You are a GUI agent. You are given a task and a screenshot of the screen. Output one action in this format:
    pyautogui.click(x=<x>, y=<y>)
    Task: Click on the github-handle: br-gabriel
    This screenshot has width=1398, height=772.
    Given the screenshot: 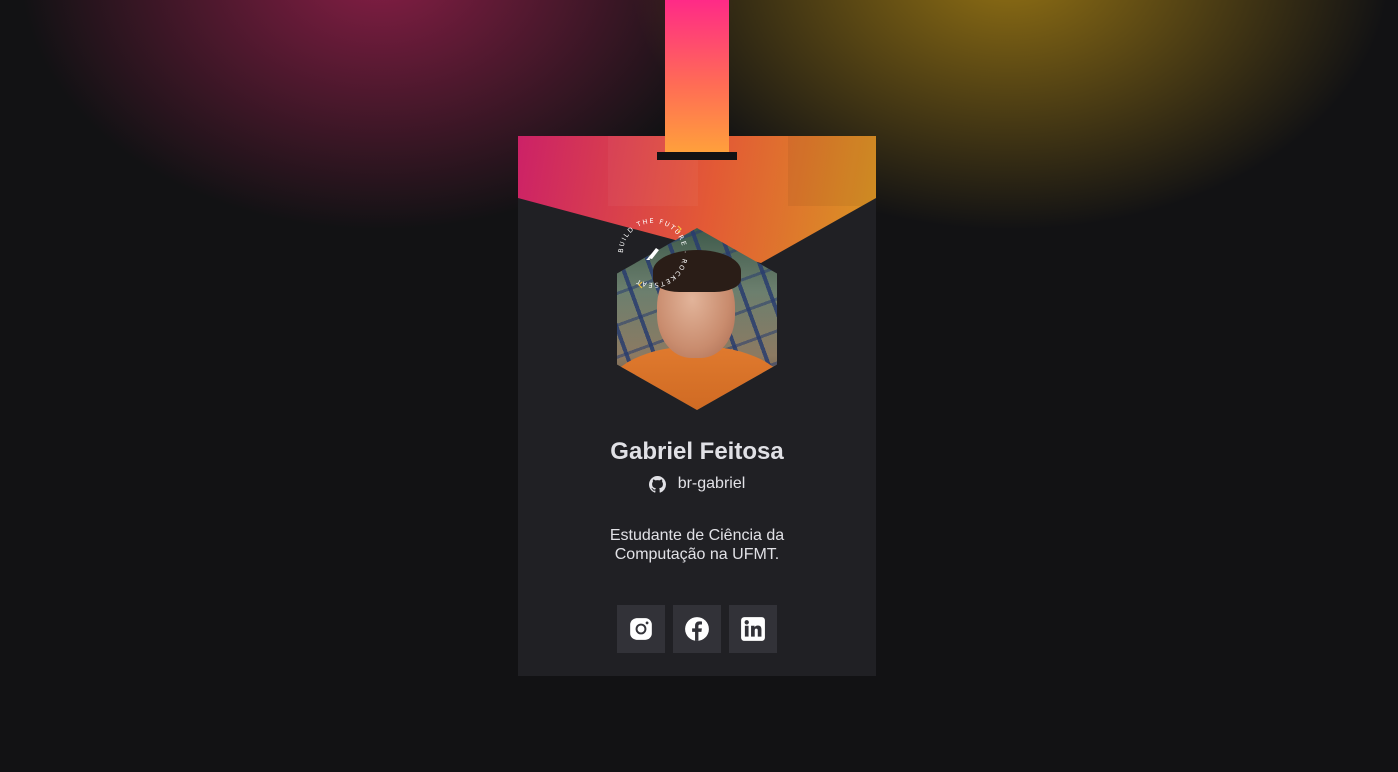 What is the action you would take?
    pyautogui.click(x=697, y=484)
    